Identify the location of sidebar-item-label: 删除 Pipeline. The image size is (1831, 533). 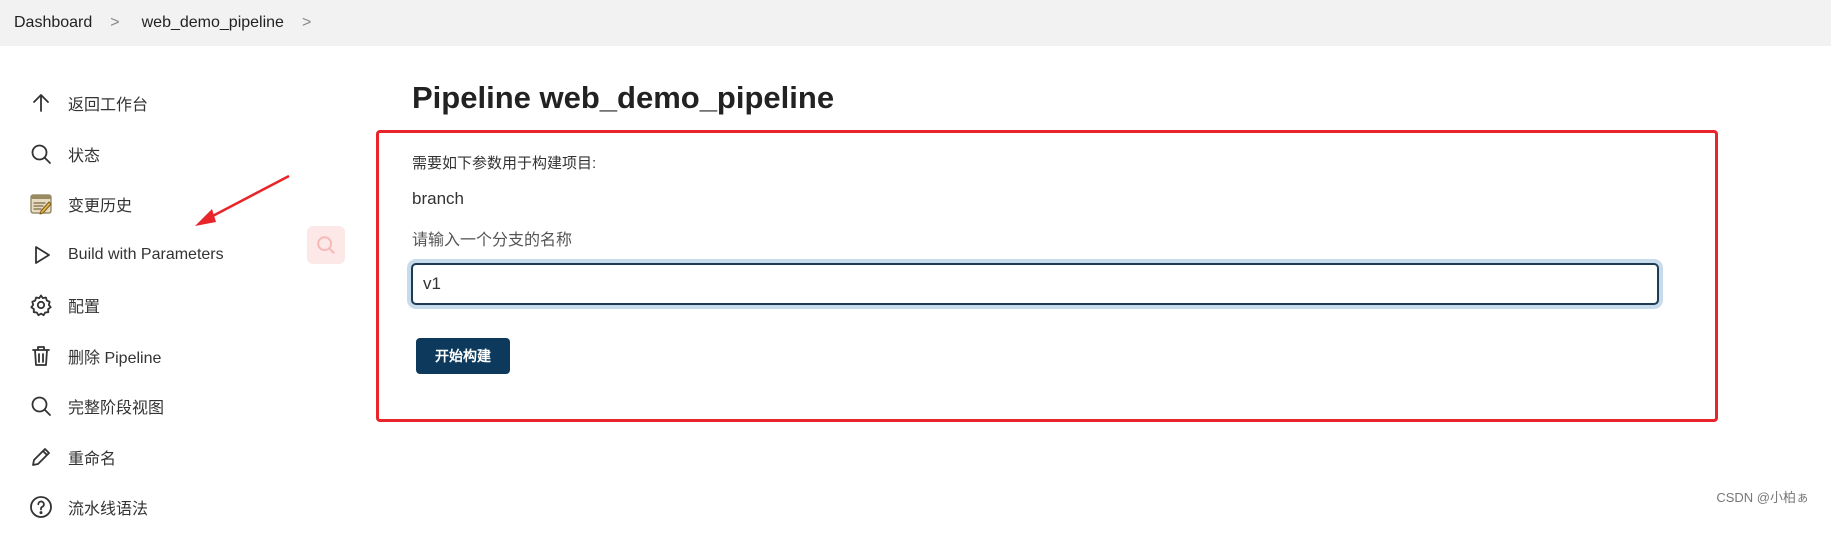
(115, 358).